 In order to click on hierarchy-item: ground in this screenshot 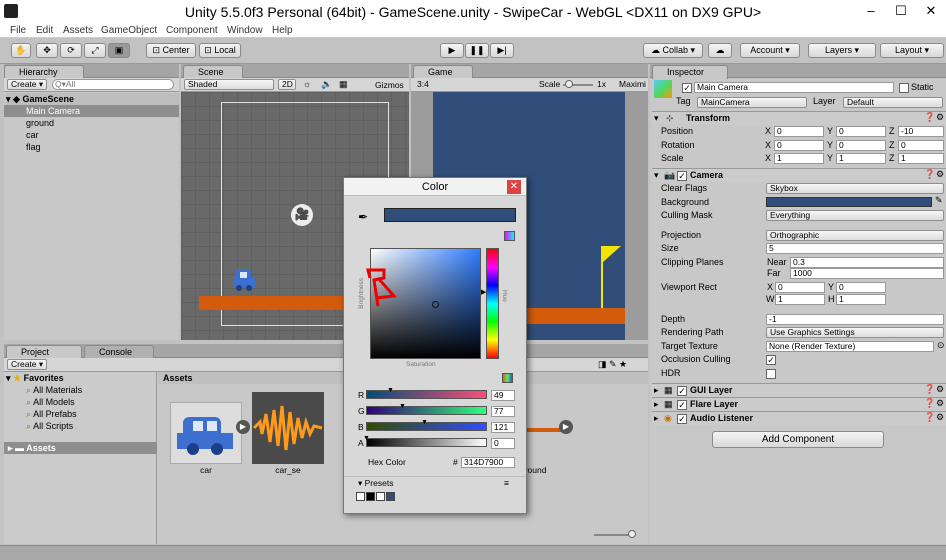, I will do `click(91, 123)`.